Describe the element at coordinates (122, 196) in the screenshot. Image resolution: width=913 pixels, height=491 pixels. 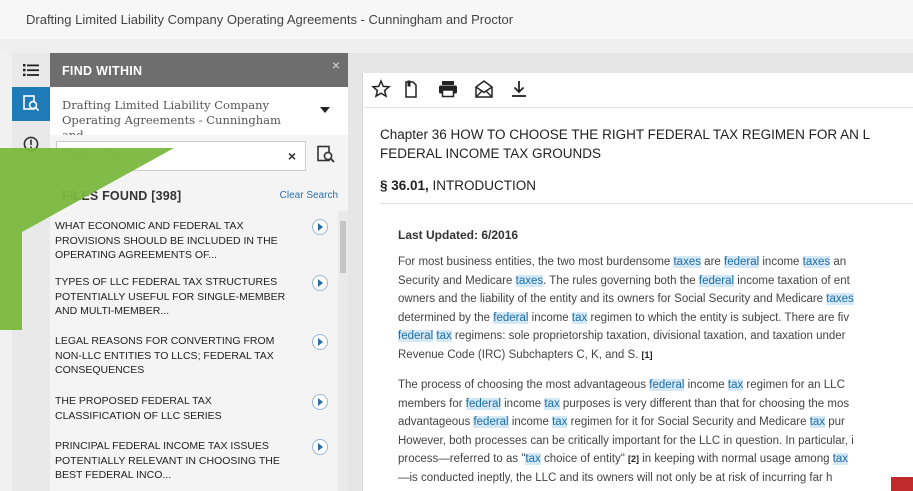
I see `files-found-count: FILES FOUND [398]` at that location.